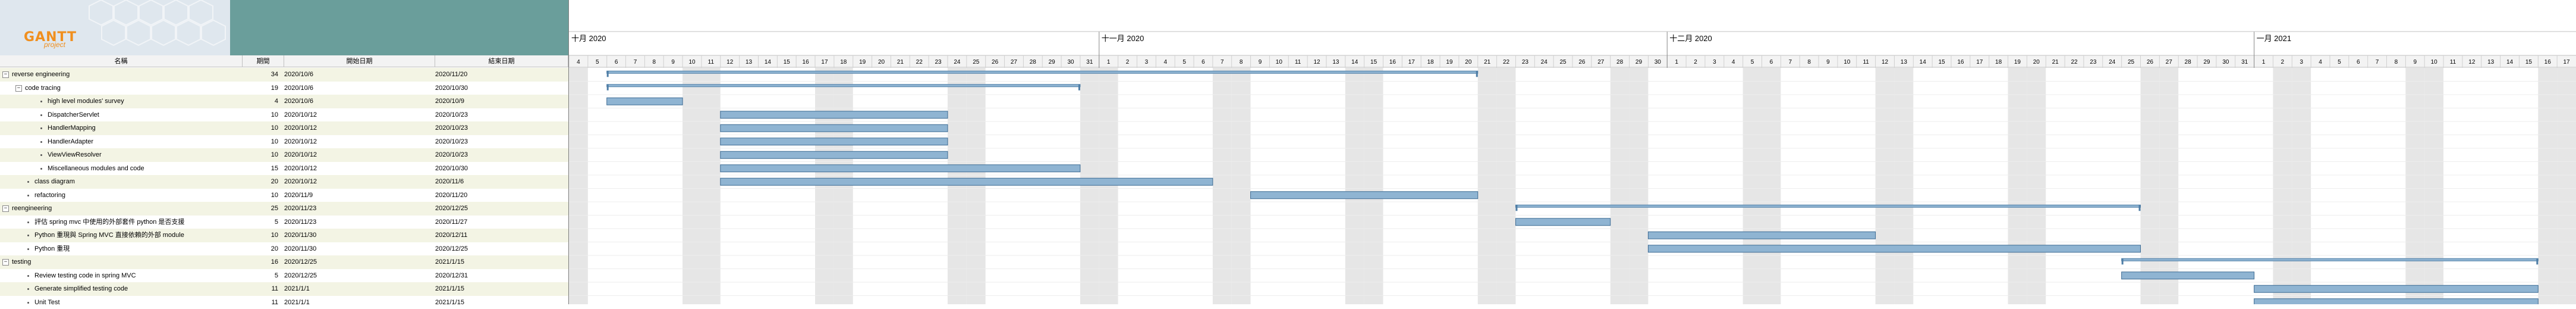  I want to click on day-label: 17, so click(1412, 62).